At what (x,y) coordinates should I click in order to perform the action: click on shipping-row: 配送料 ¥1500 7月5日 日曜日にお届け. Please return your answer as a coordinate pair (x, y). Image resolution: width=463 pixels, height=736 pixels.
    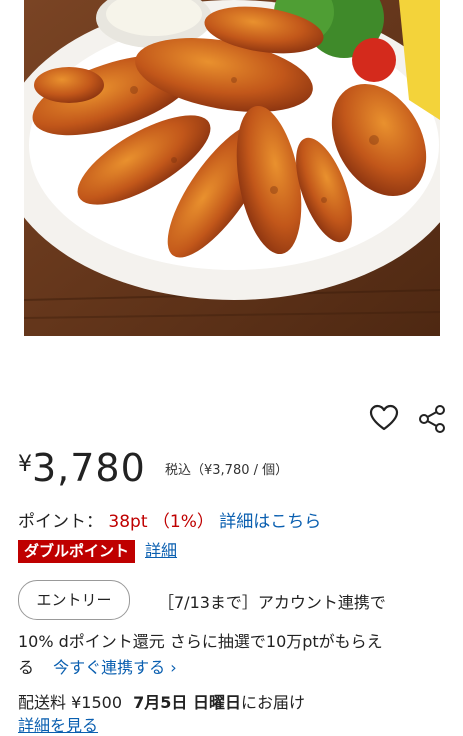
    Looking at the image, I should click on (161, 701).